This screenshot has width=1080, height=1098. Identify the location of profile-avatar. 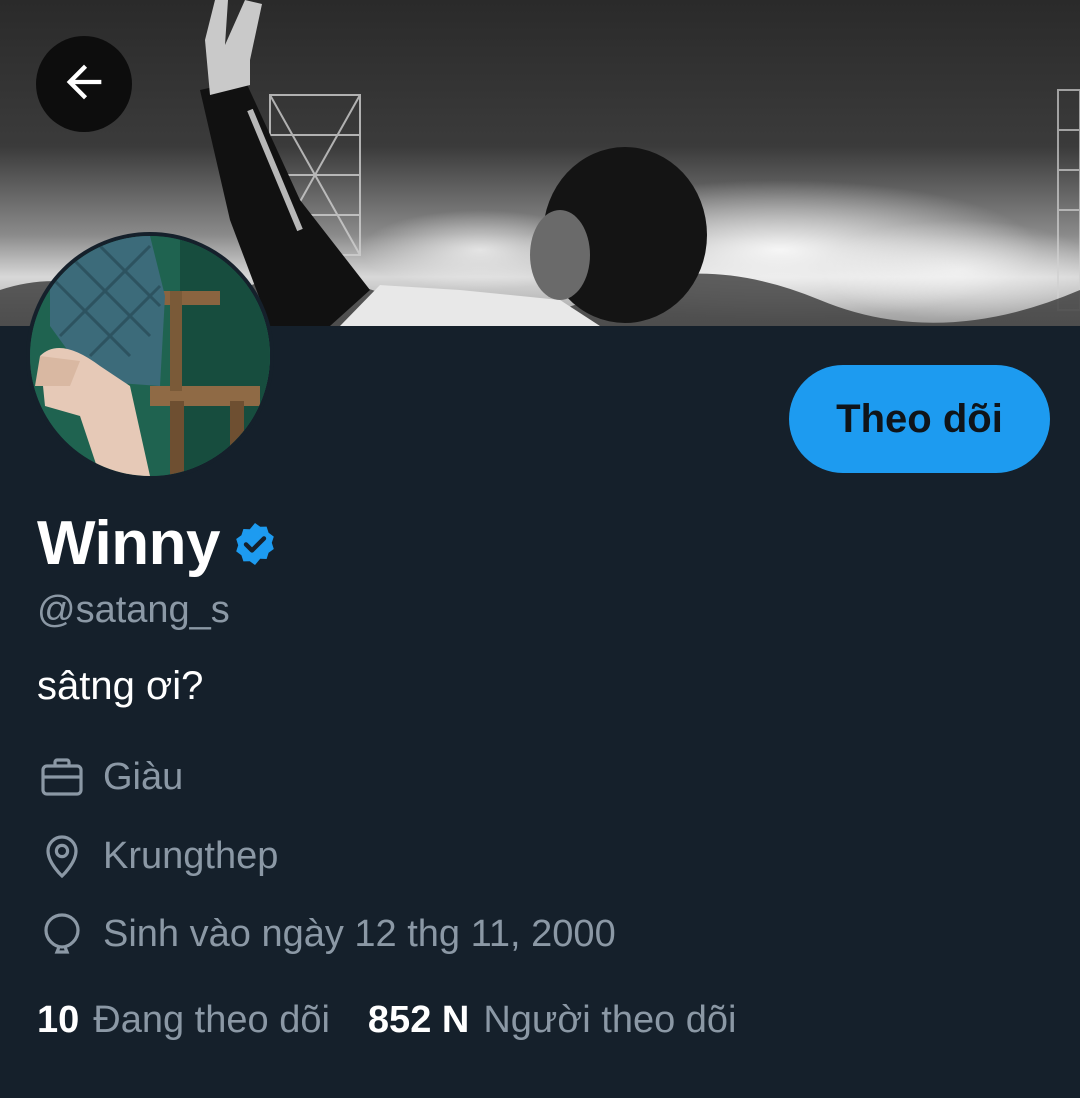
(150, 356).